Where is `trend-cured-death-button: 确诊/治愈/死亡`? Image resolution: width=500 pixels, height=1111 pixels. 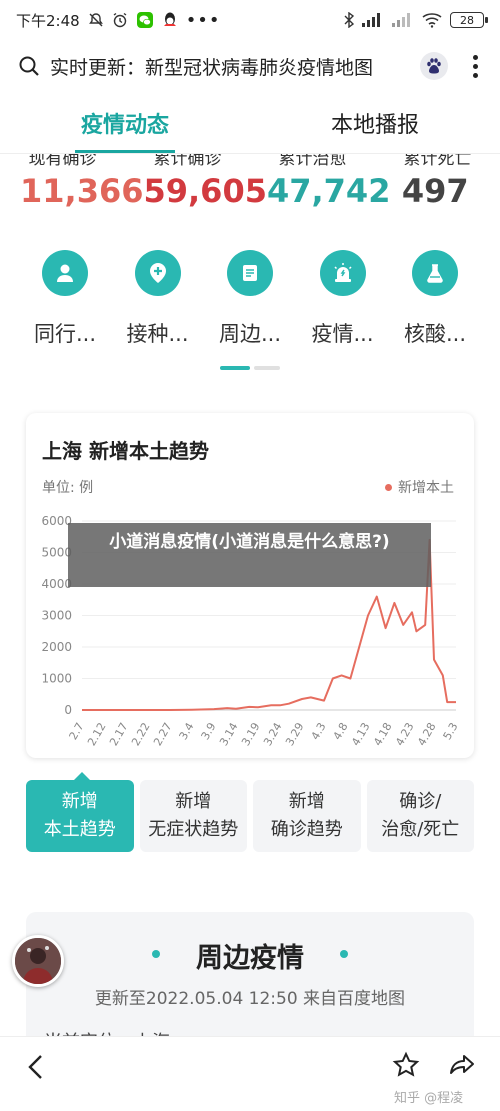
trend-cured-death-button: 确诊/治愈/死亡 is located at coordinates (420, 816).